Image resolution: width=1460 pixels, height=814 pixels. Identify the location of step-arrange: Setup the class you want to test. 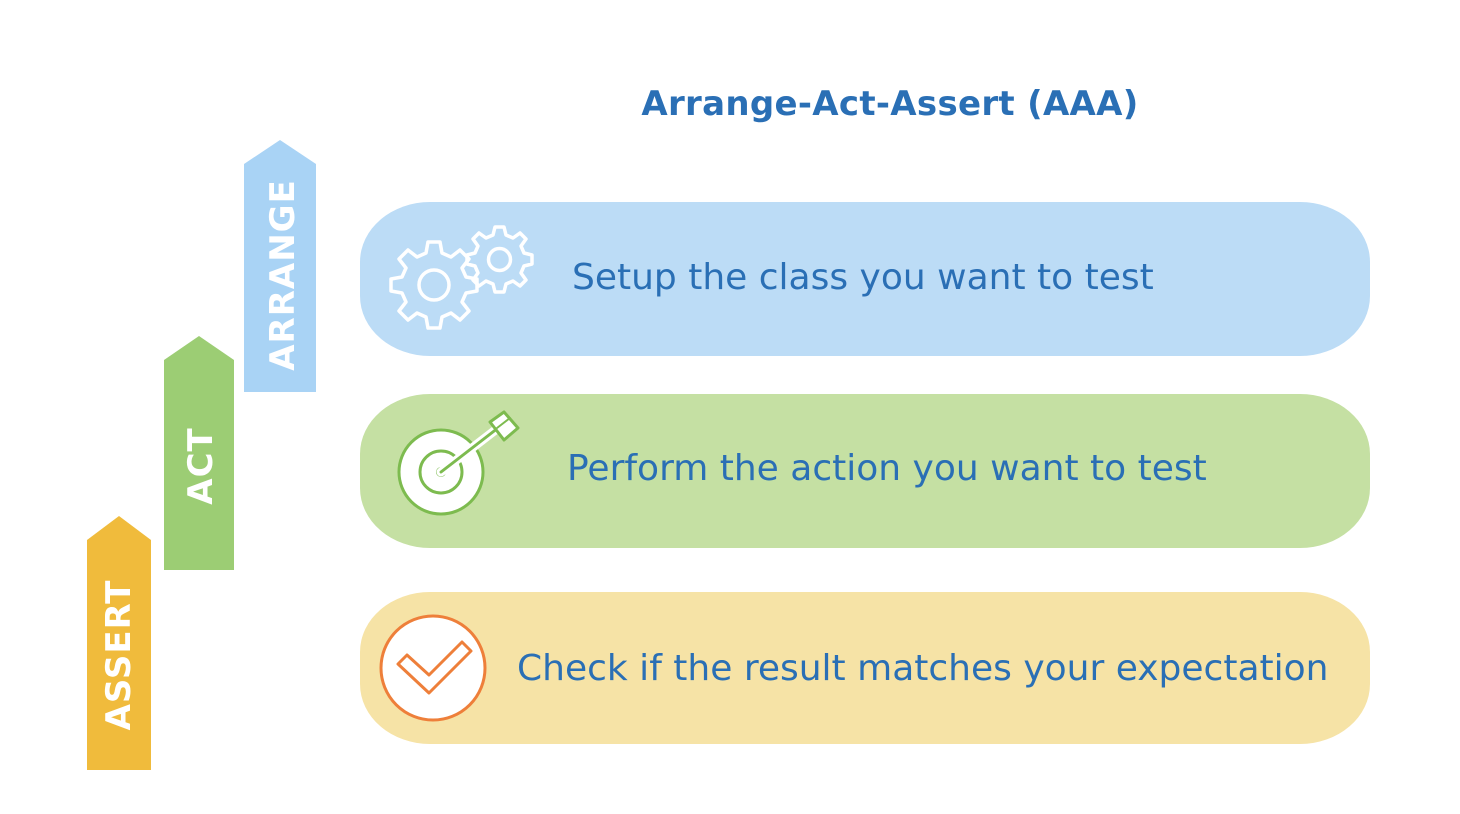
(865, 279).